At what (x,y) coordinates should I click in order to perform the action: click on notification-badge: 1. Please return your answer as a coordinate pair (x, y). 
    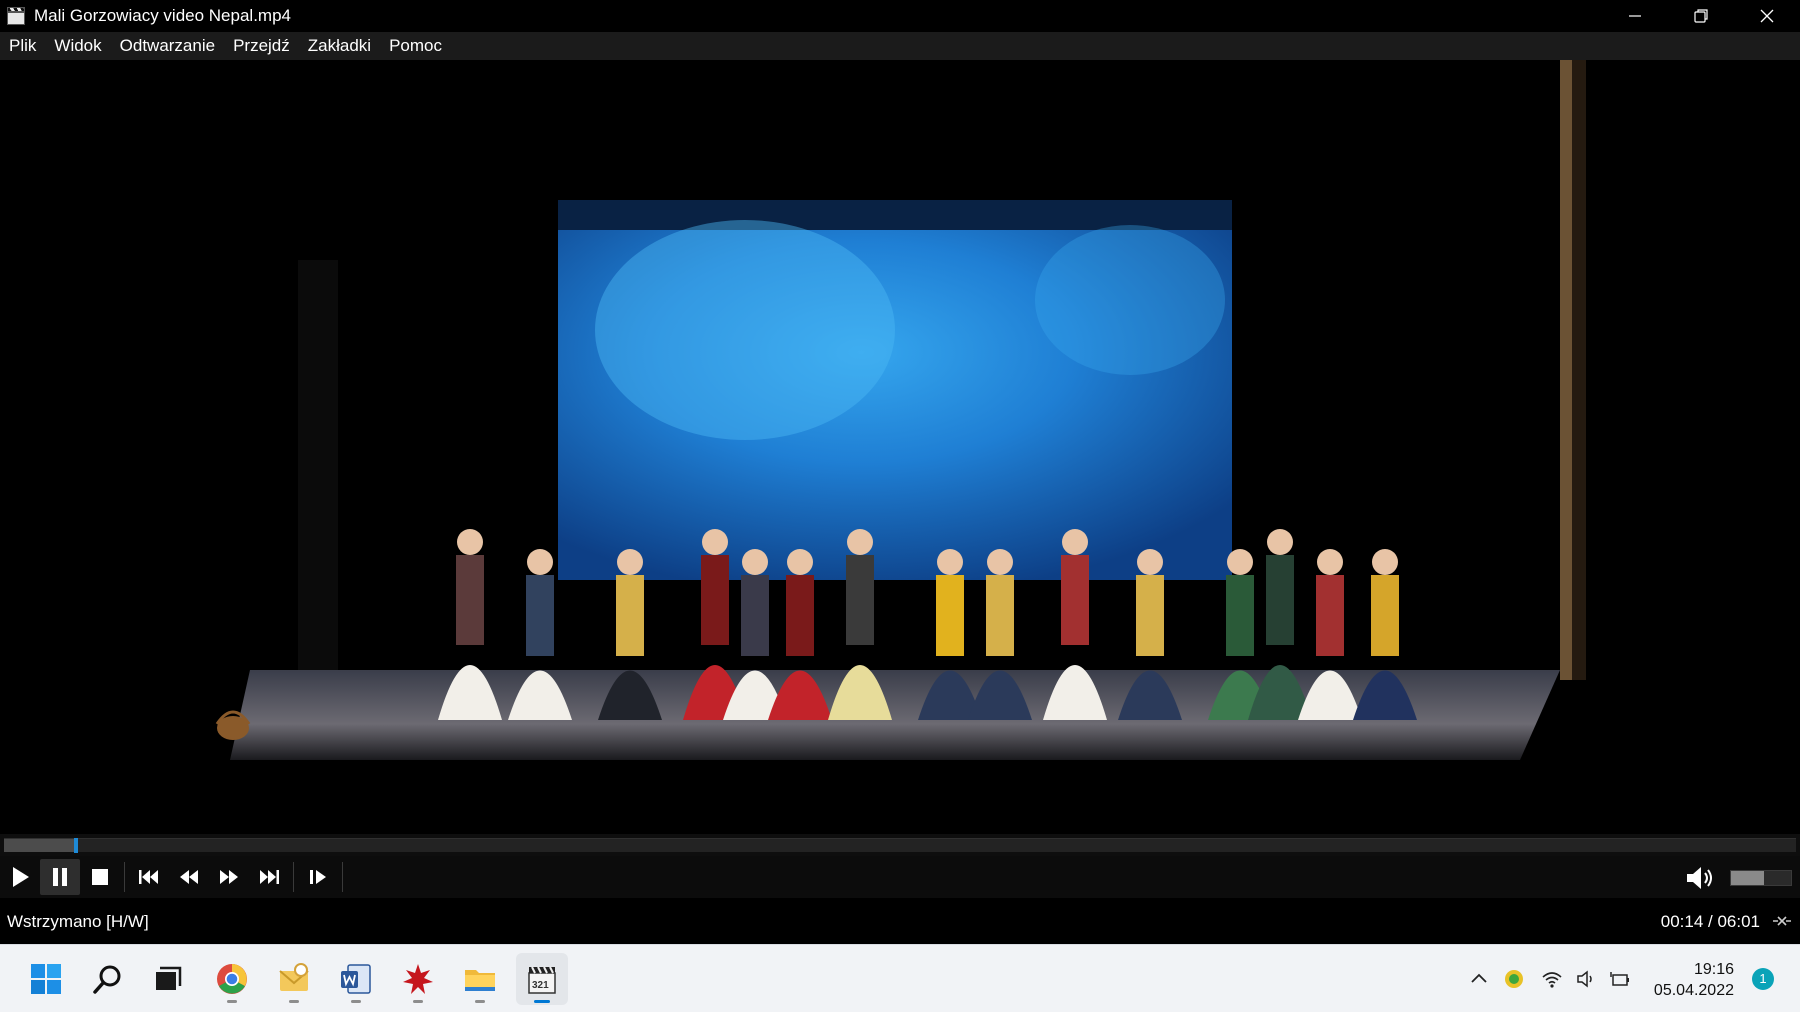
    Looking at the image, I should click on (1763, 979).